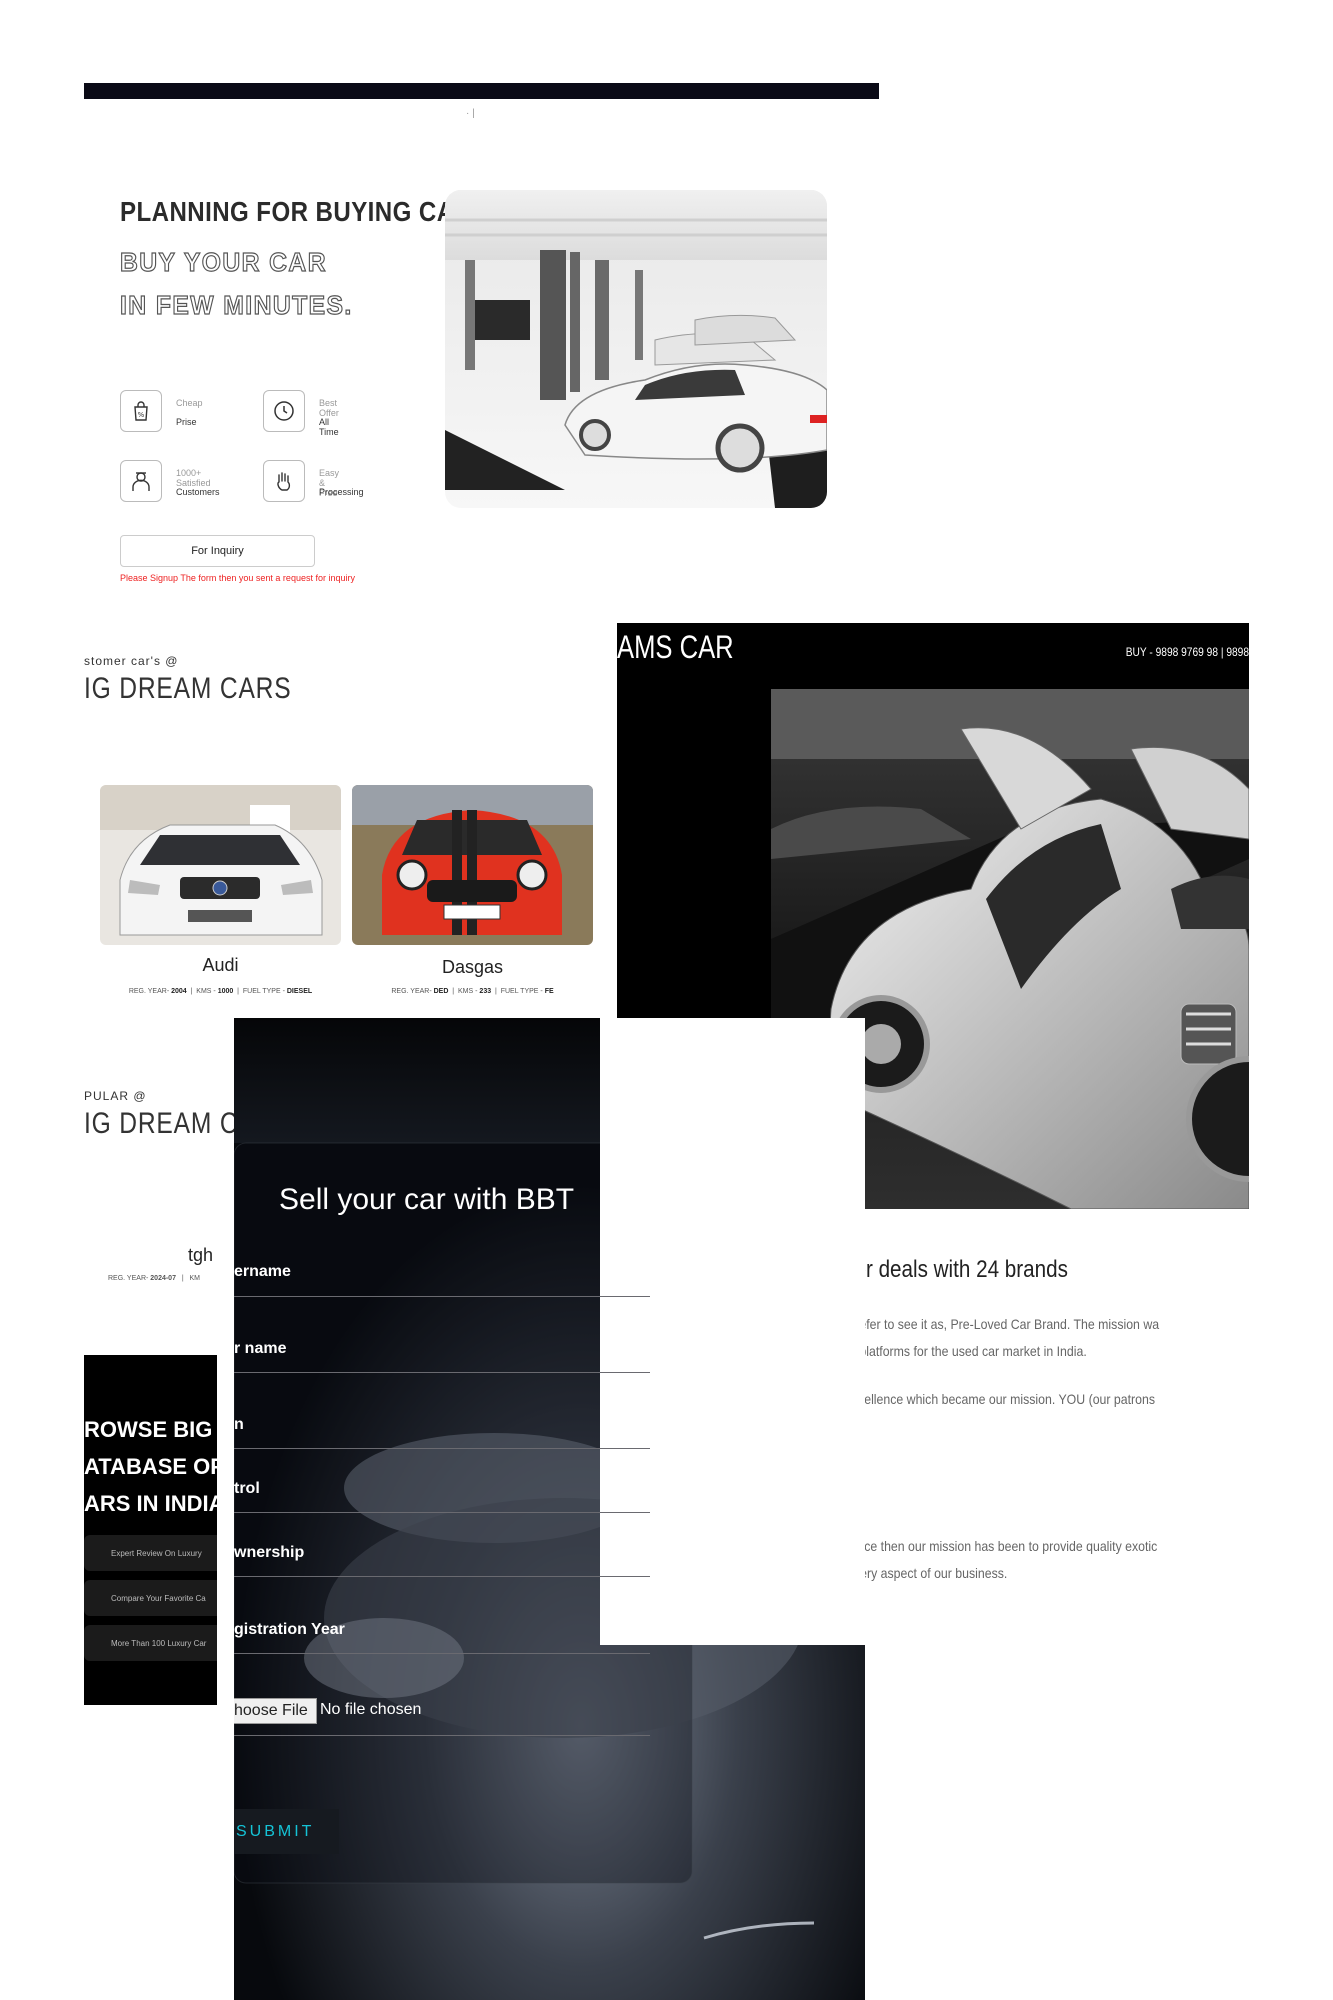 The width and height of the screenshot is (1333, 2000). I want to click on discount-bag-icon: %, so click(141, 411).